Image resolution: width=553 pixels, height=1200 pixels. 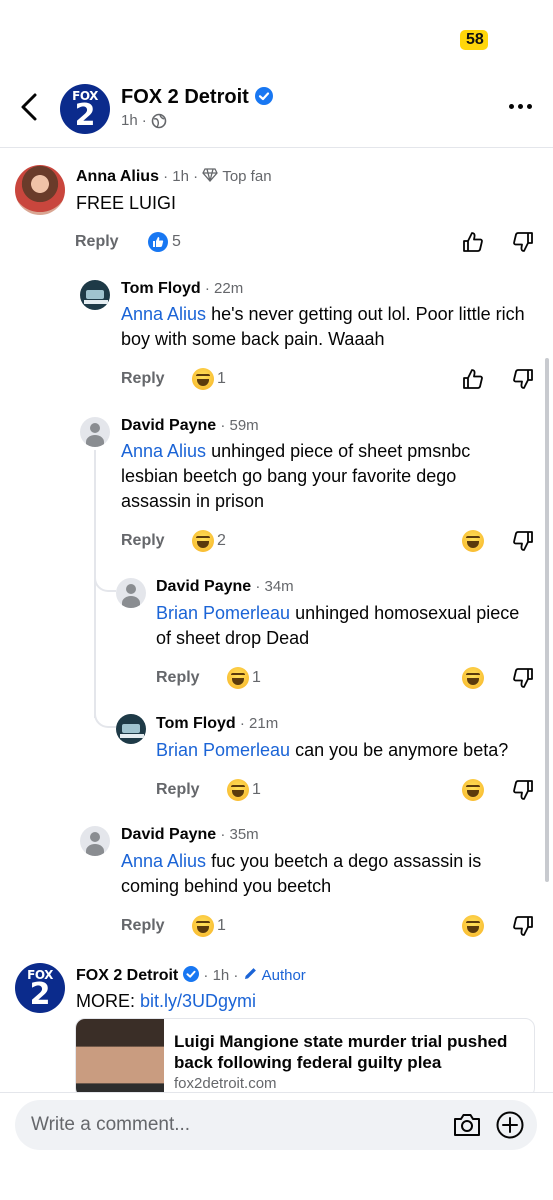 I want to click on comment-composer, so click(x=276, y=1125).